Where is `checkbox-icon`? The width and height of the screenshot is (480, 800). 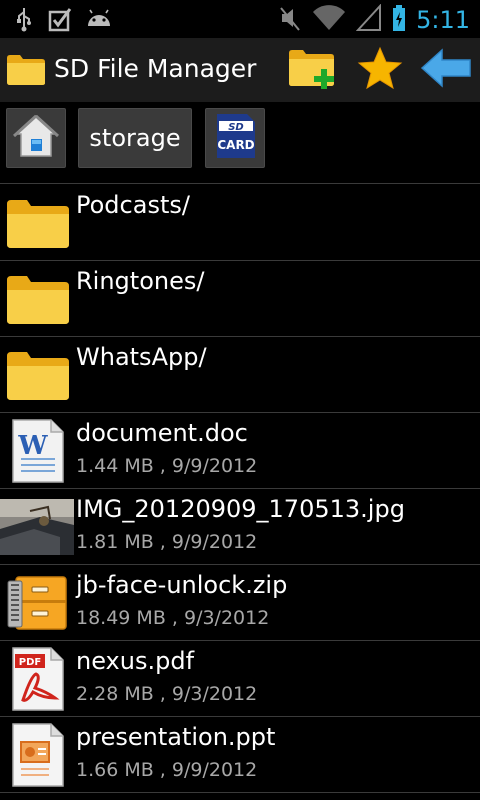
checkbox-icon is located at coordinates (60, 21).